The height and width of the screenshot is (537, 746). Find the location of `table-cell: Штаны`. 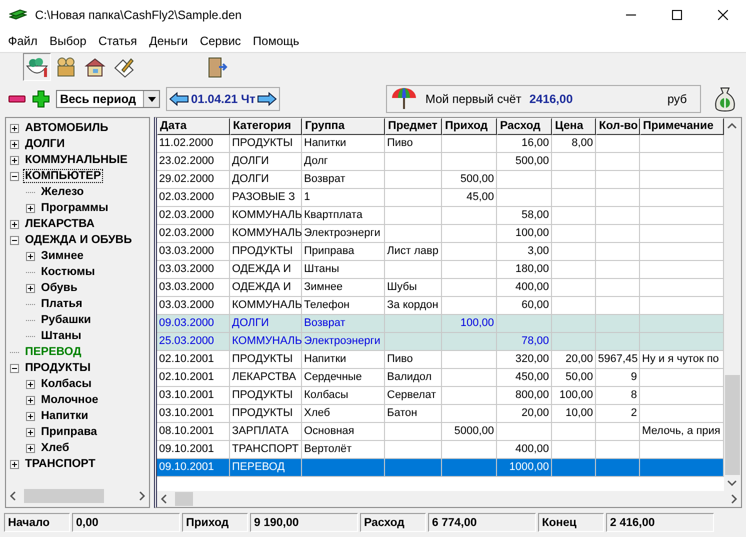

table-cell: Штаны is located at coordinates (343, 270).